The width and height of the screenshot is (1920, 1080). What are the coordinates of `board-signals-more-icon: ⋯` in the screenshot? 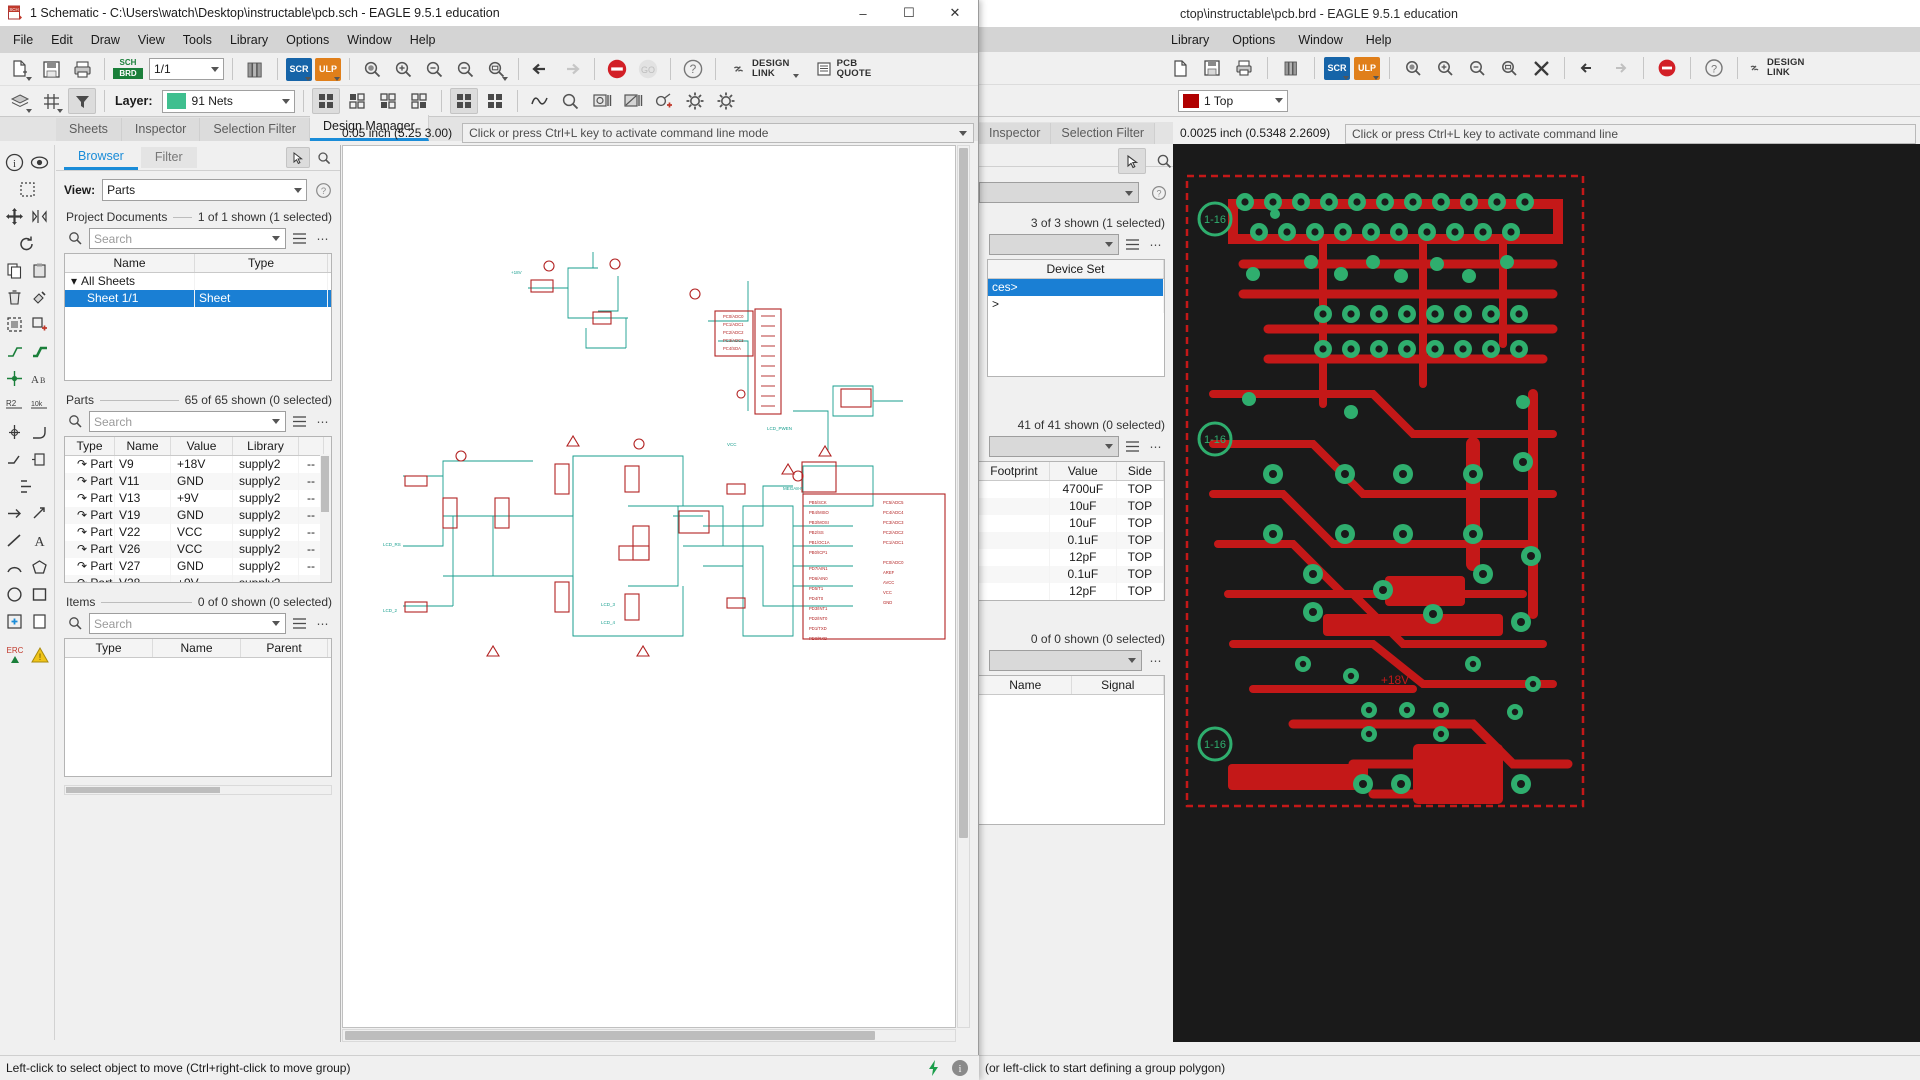 It's located at (1155, 660).